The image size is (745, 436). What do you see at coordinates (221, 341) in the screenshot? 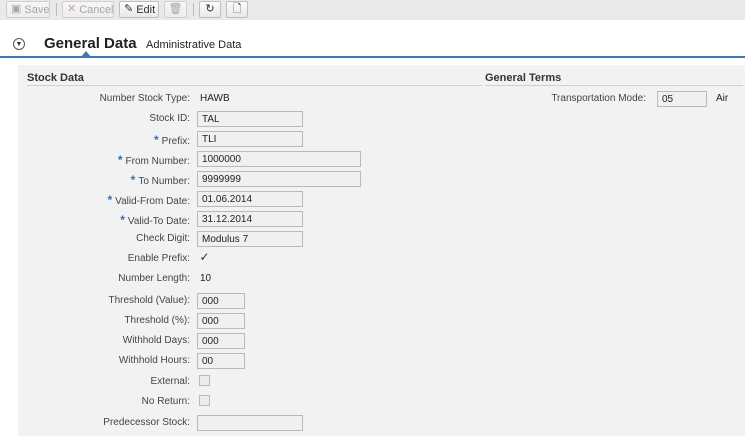
I see `withhold-days-field: 000` at bounding box center [221, 341].